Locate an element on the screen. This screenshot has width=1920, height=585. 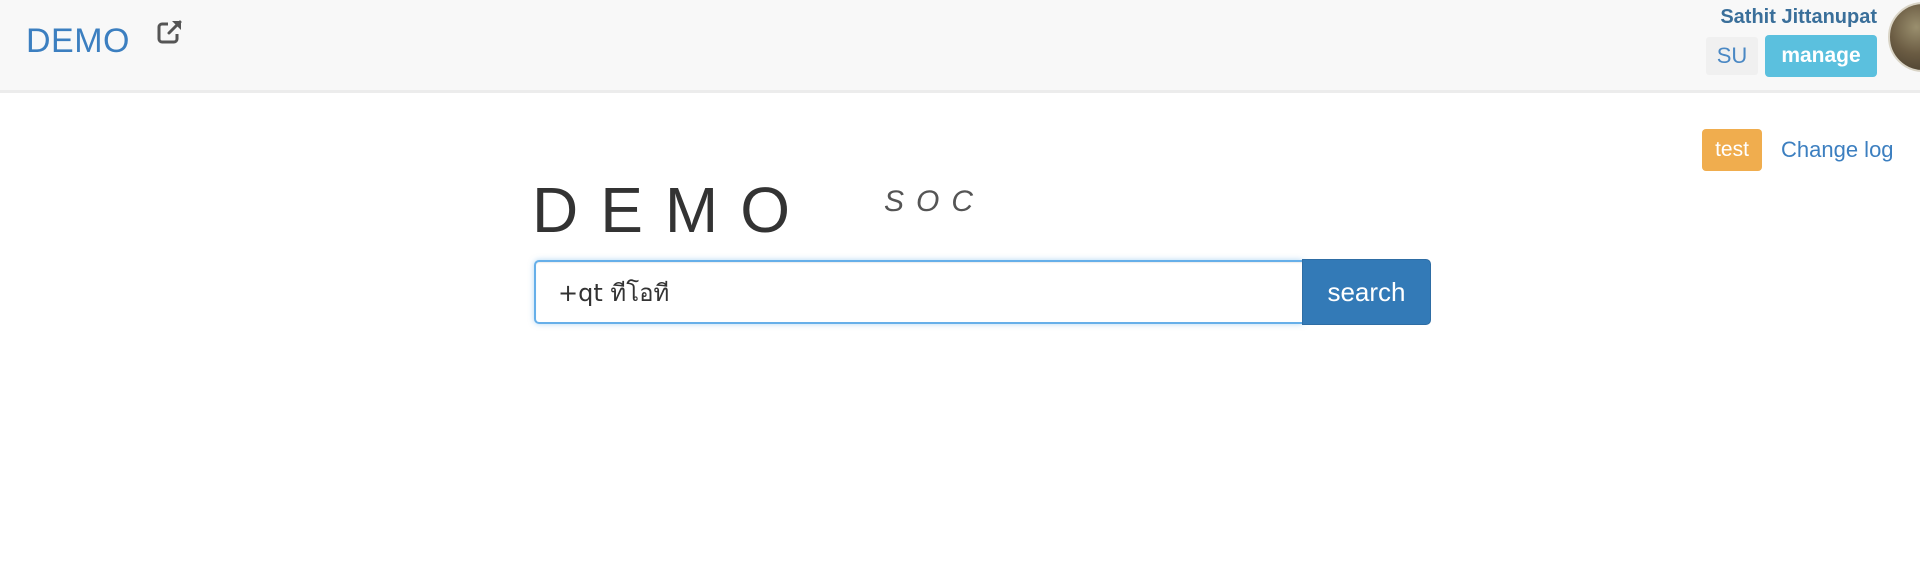
logo-subtitle: SOC is located at coordinates (935, 201).